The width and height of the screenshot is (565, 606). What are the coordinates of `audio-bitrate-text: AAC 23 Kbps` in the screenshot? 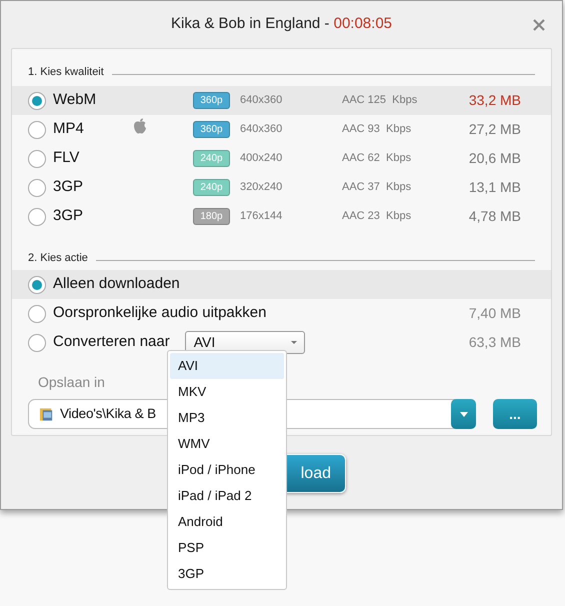 It's located at (377, 216).